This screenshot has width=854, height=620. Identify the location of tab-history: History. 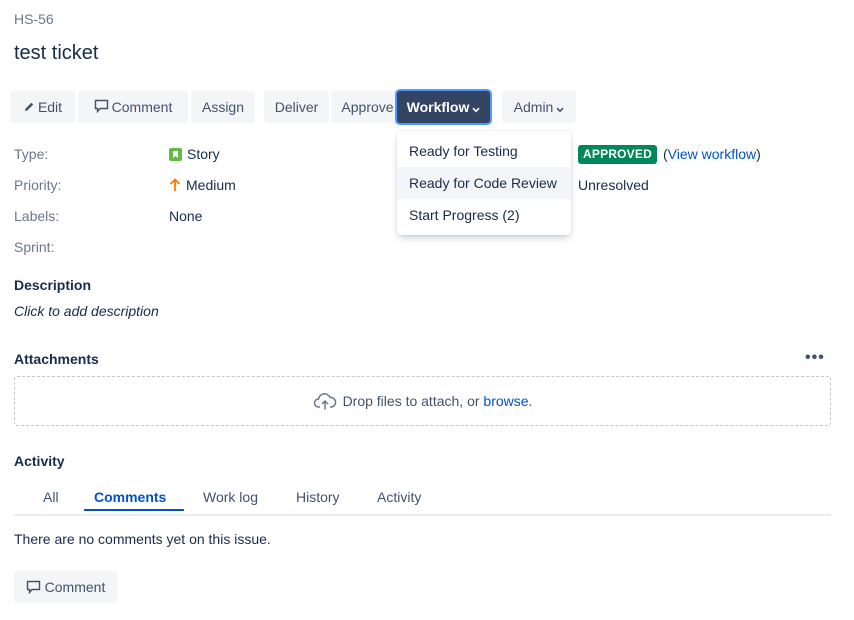
(318, 497).